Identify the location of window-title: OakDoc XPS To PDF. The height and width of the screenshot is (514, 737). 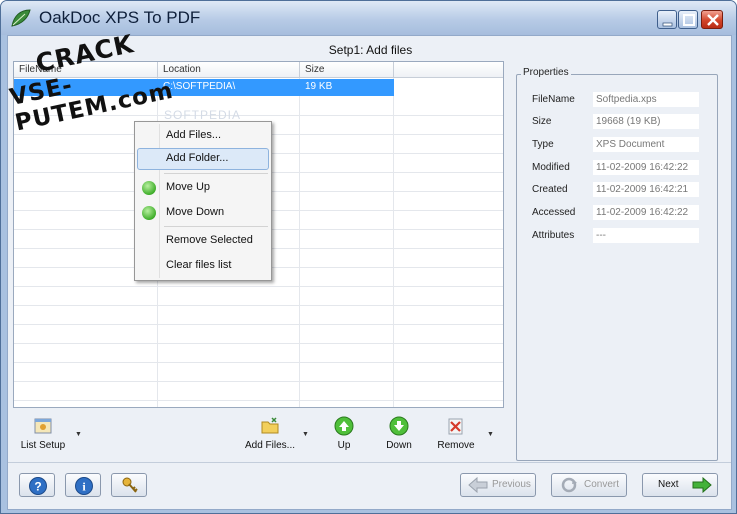
(120, 17).